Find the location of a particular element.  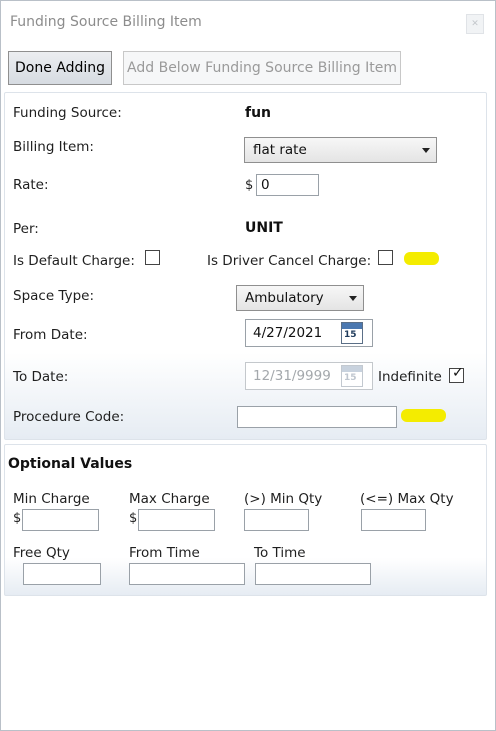

close-icon: ✕ is located at coordinates (475, 24).